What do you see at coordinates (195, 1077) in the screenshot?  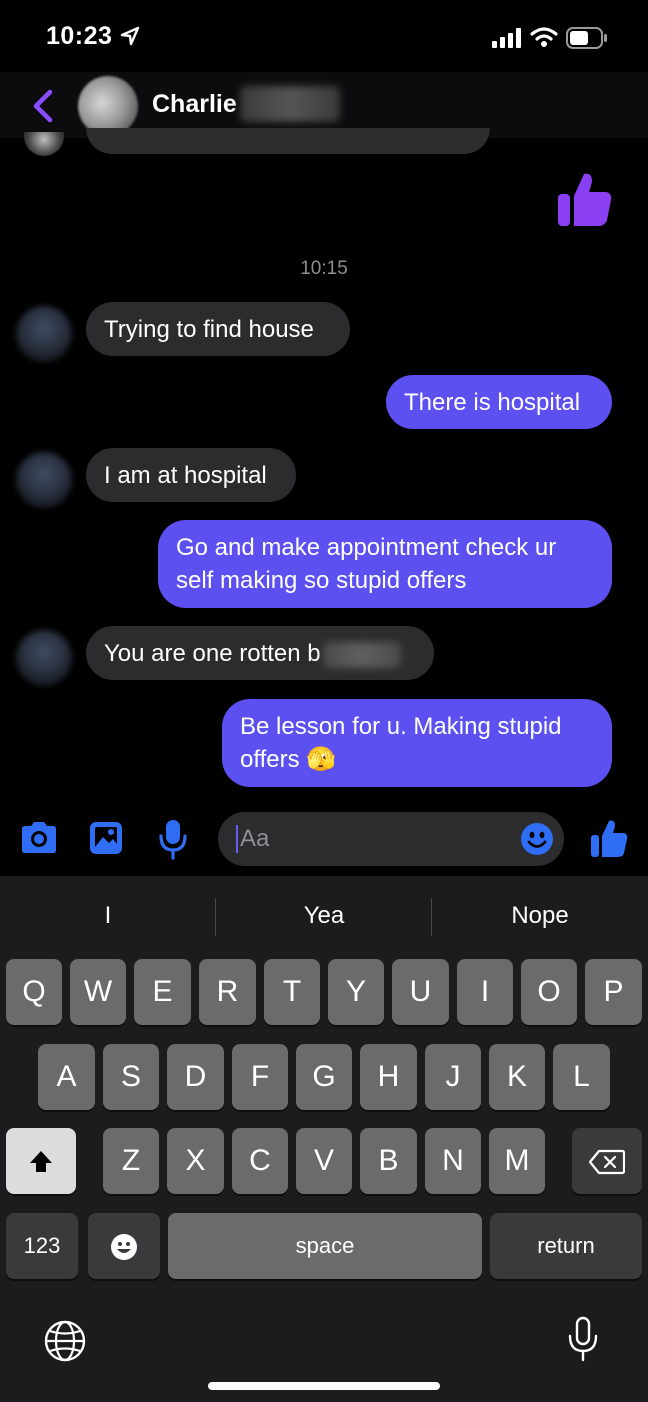 I see `key-d: D` at bounding box center [195, 1077].